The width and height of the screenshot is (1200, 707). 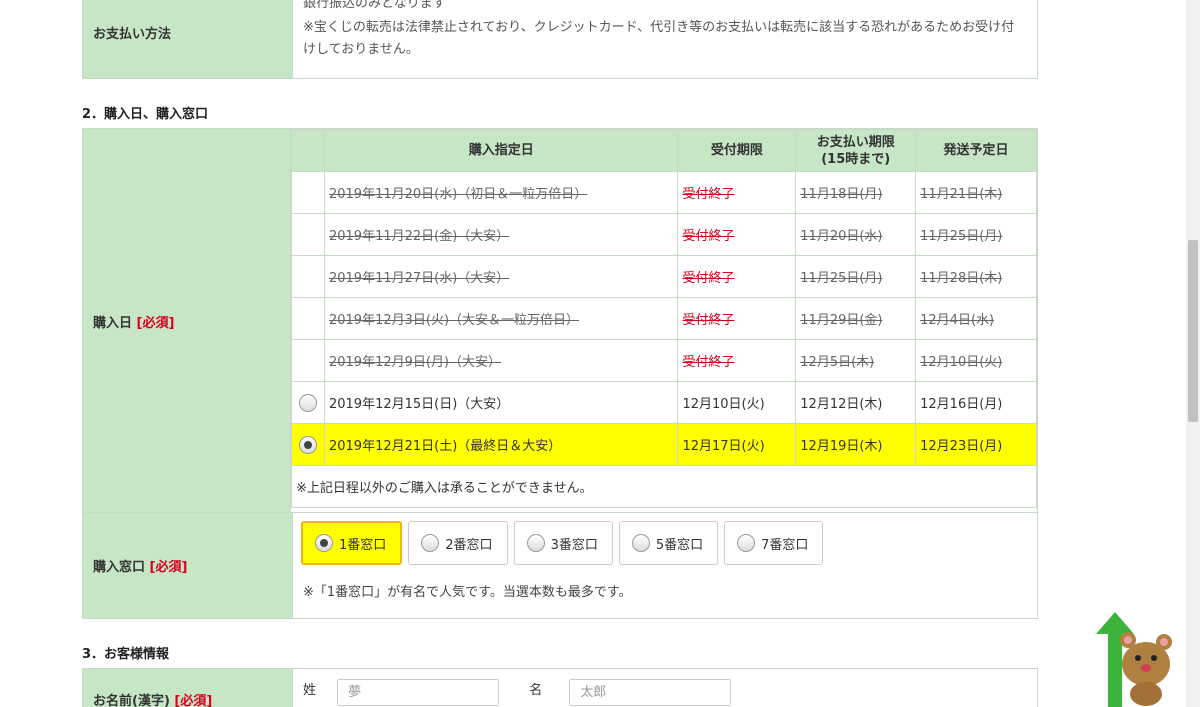 What do you see at coordinates (976, 276) in the screenshot?
I see `schedule-ship-date: 11月28日(木)` at bounding box center [976, 276].